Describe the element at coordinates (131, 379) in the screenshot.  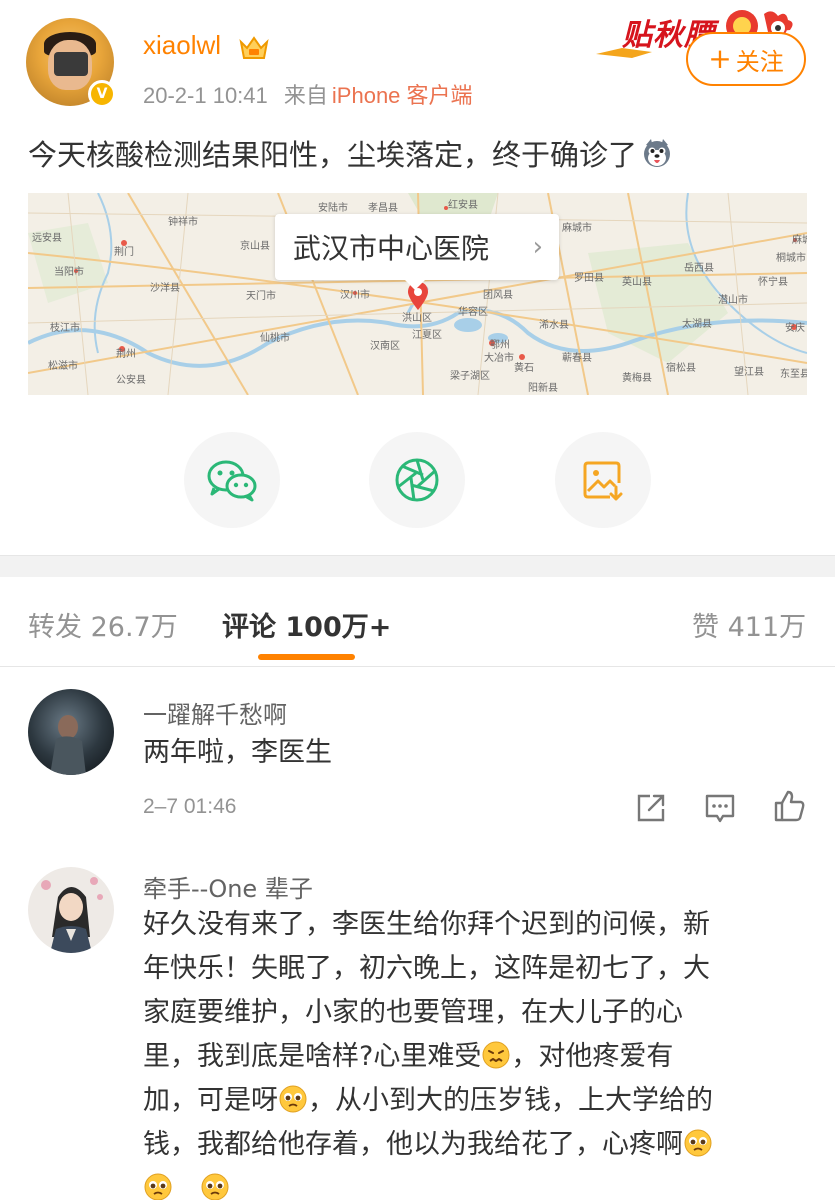
I see `svg-text: 公安县` at that location.